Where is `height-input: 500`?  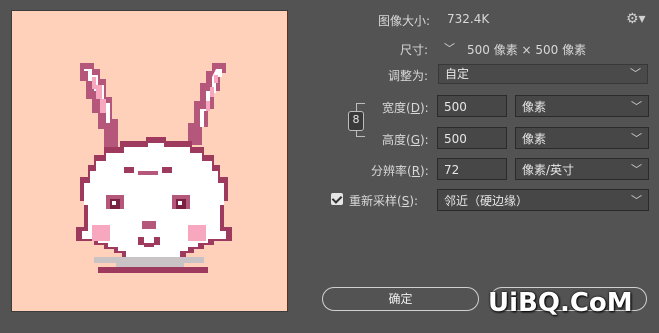
height-input: 500 is located at coordinates (472, 138).